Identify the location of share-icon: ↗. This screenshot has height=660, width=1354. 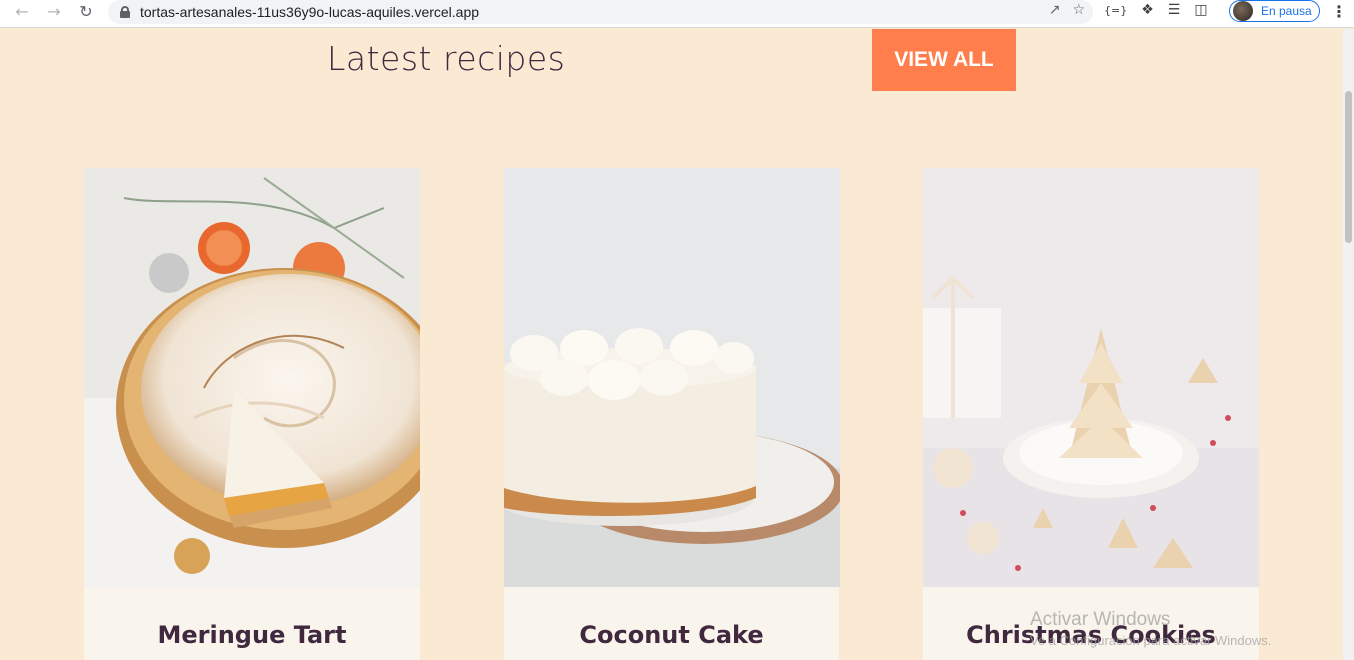
(1055, 10).